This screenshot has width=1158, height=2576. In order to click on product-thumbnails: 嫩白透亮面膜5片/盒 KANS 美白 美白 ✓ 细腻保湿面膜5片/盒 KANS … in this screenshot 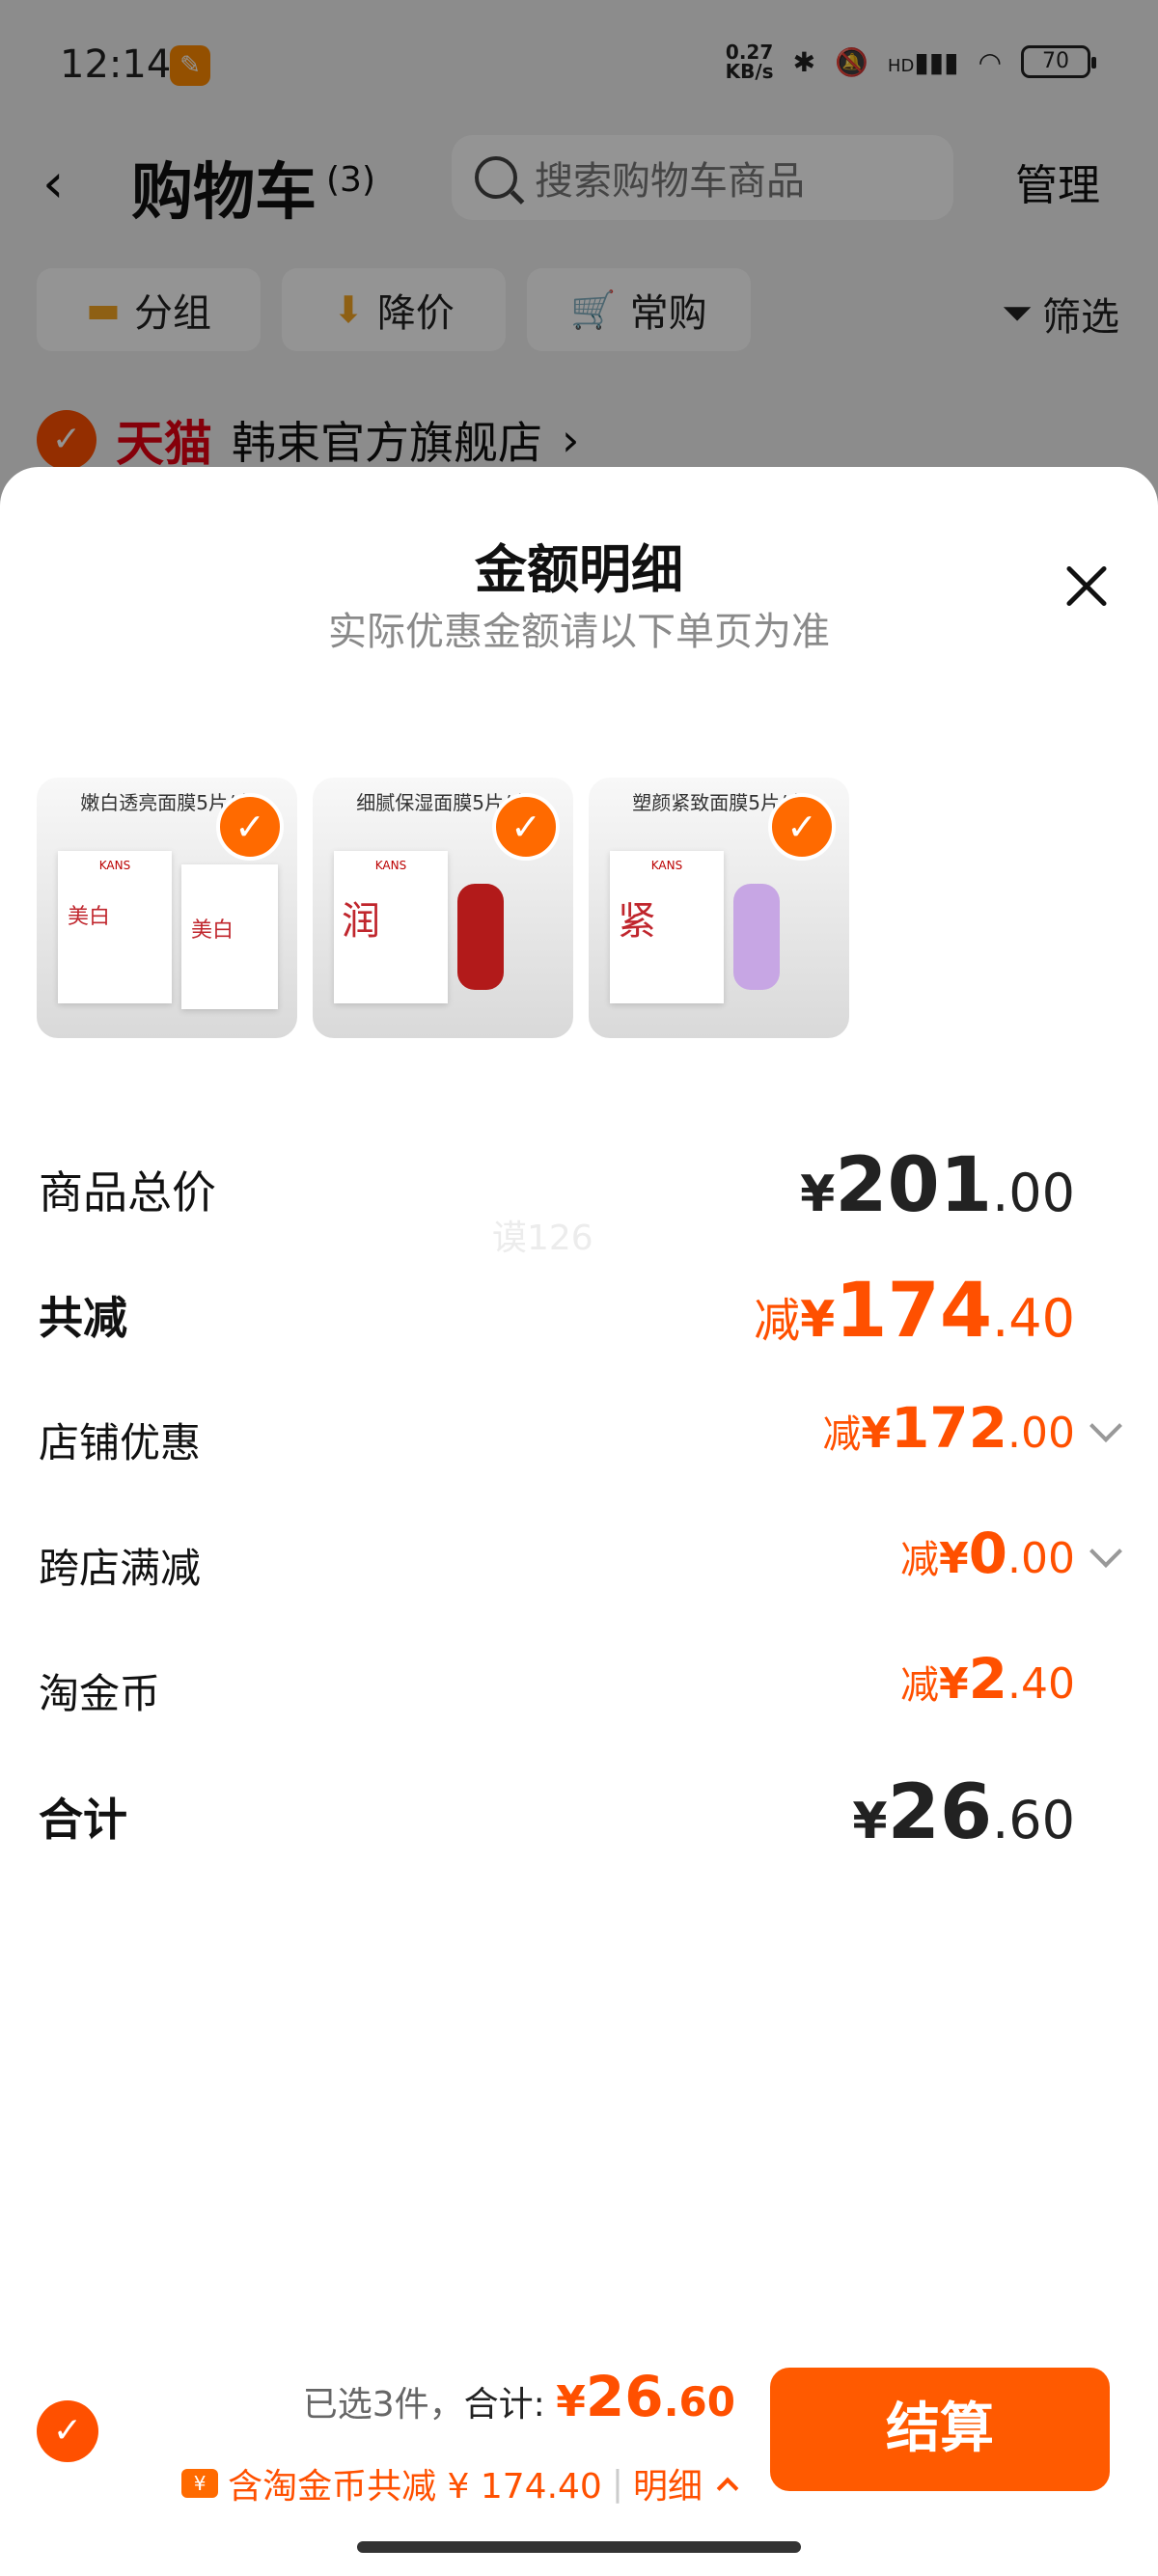, I will do `click(443, 908)`.